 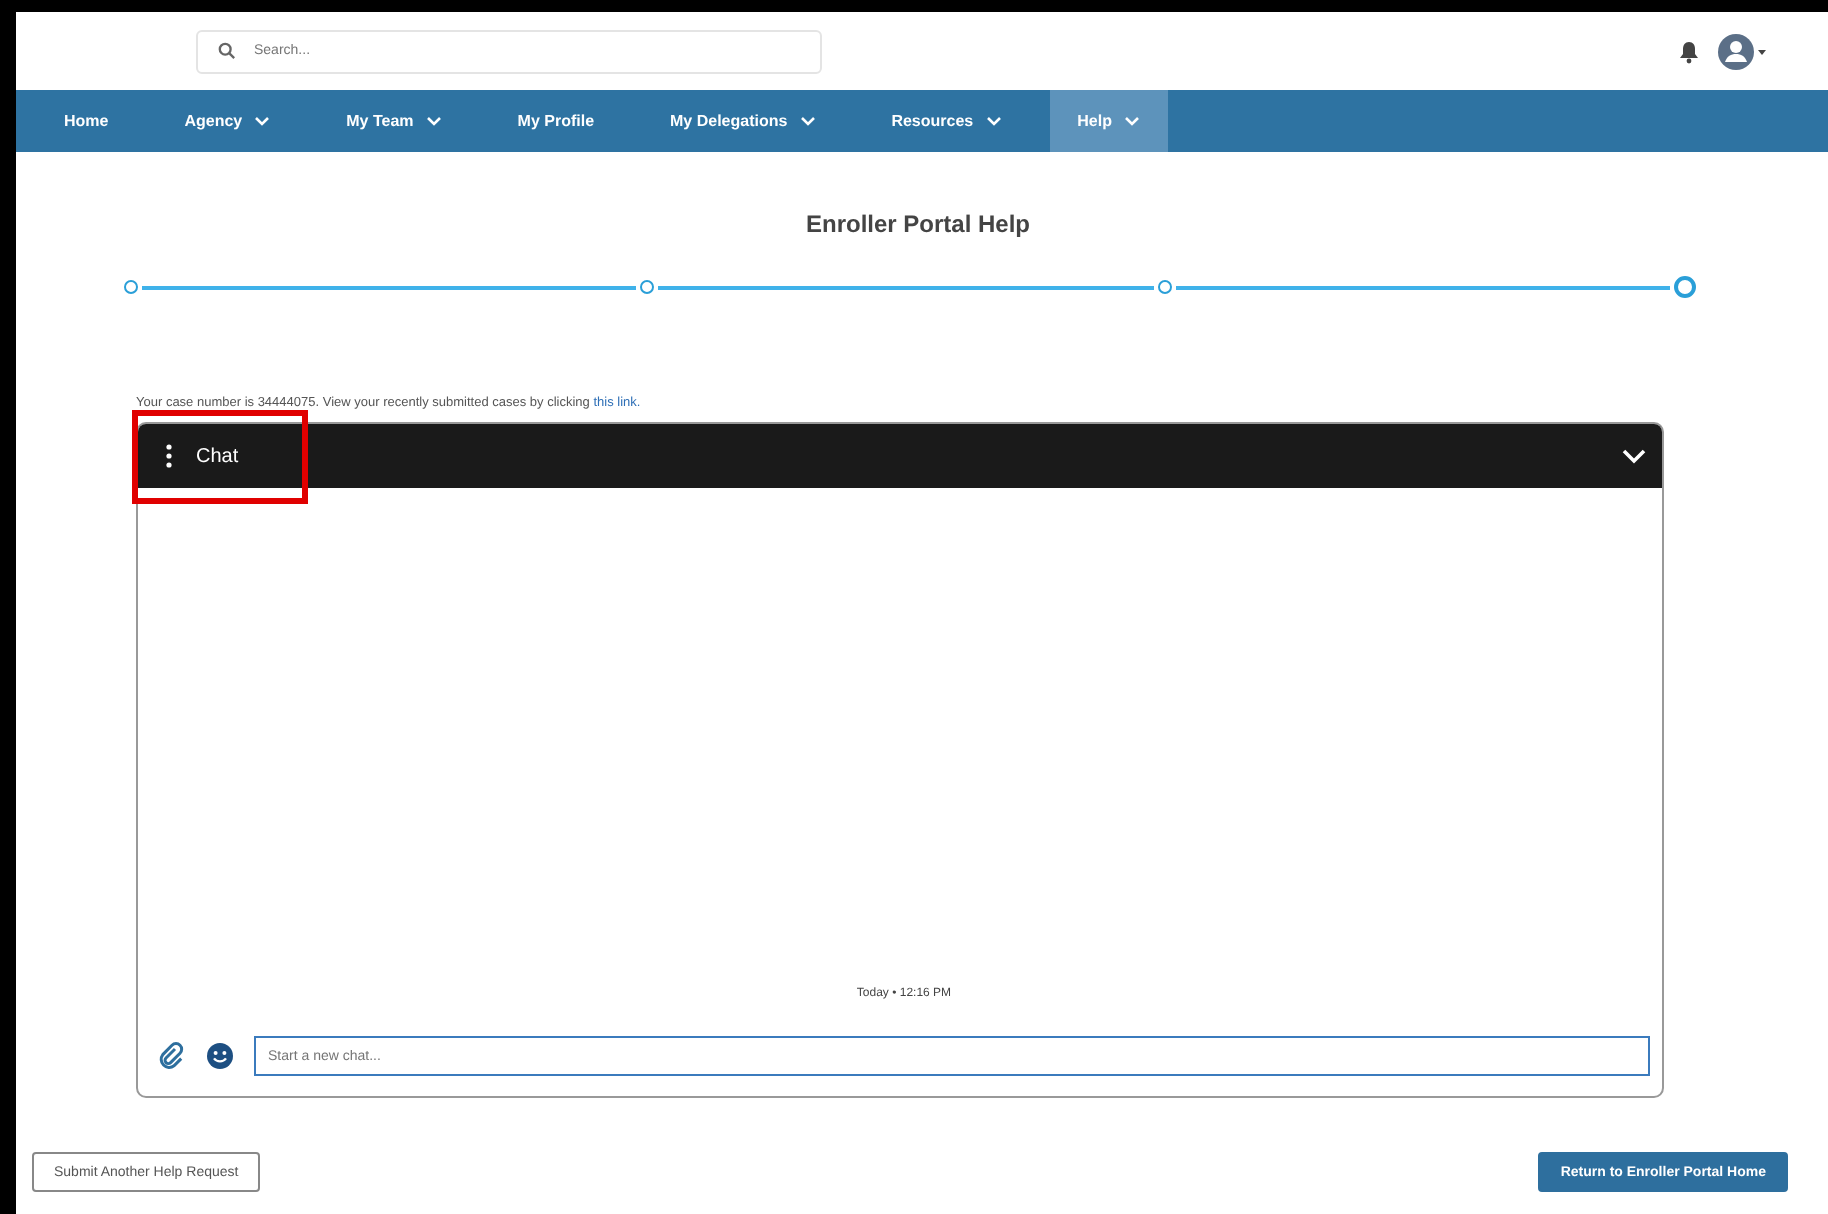 What do you see at coordinates (394, 121) in the screenshot?
I see `nav-tab: My Team` at bounding box center [394, 121].